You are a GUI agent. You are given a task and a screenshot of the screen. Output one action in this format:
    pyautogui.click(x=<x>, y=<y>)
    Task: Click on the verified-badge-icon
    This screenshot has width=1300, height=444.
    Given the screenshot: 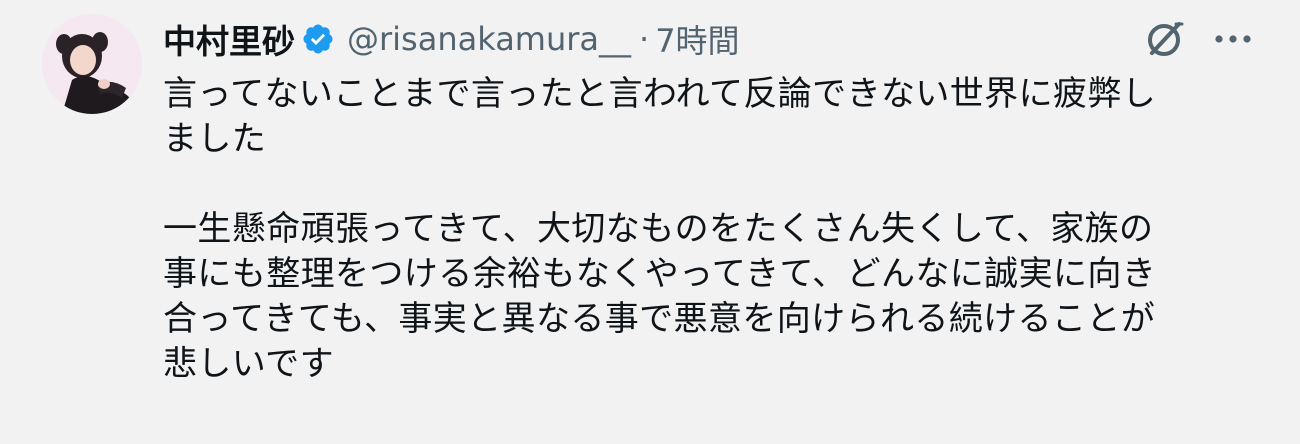 What is the action you would take?
    pyautogui.click(x=318, y=39)
    